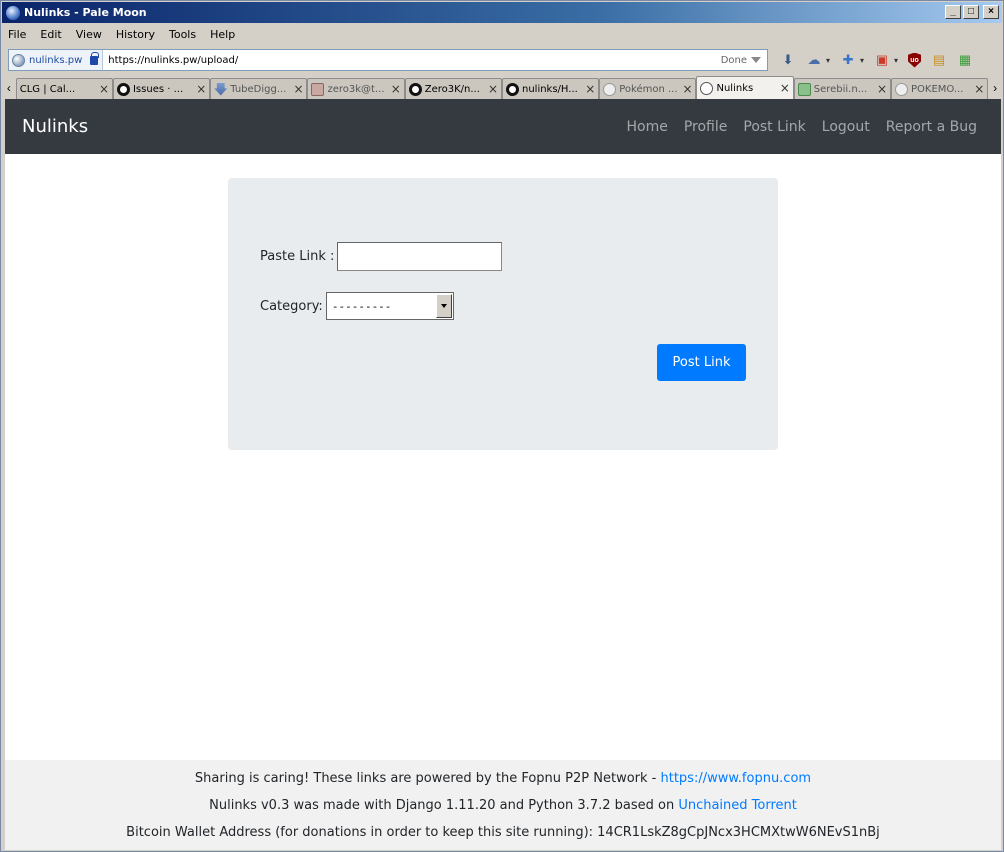  What do you see at coordinates (774, 127) in the screenshot?
I see `nav-post-link: Post Link` at bounding box center [774, 127].